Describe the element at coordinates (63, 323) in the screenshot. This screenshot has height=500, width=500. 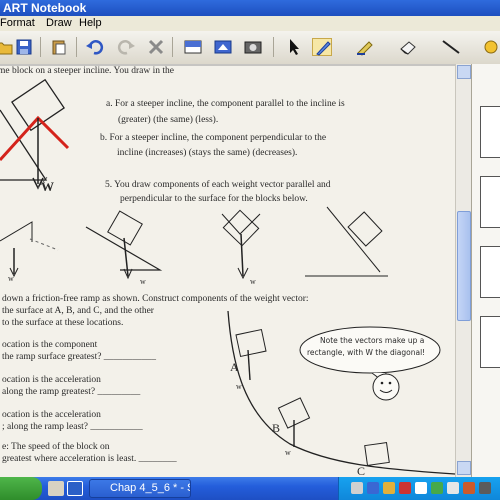
I see `page-text-ramp-line3: to the surface at these locations.` at that location.